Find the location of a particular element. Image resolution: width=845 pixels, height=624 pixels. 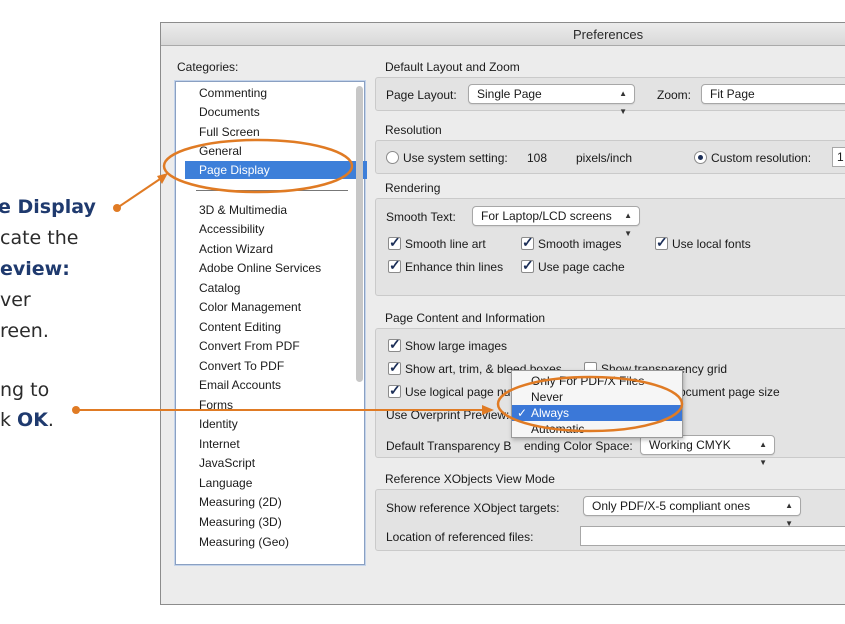

zoom-label: Zoom: is located at coordinates (674, 95).